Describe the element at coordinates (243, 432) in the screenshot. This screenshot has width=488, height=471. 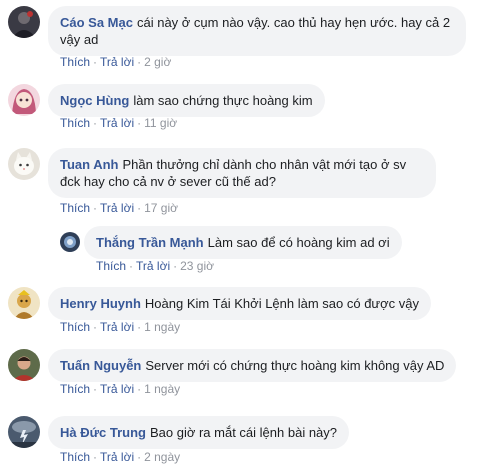
I see `comment-text: Bao giờ ra mắt cái lệnh bài này?` at that location.